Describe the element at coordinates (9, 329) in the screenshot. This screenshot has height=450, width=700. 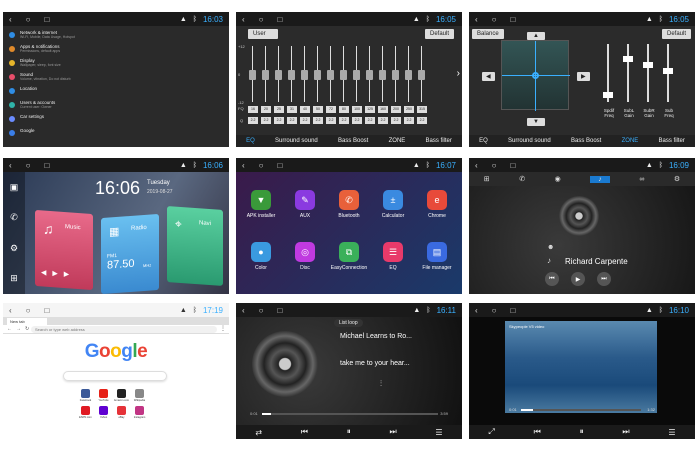
I see `browser-back-icon: ←` at that location.